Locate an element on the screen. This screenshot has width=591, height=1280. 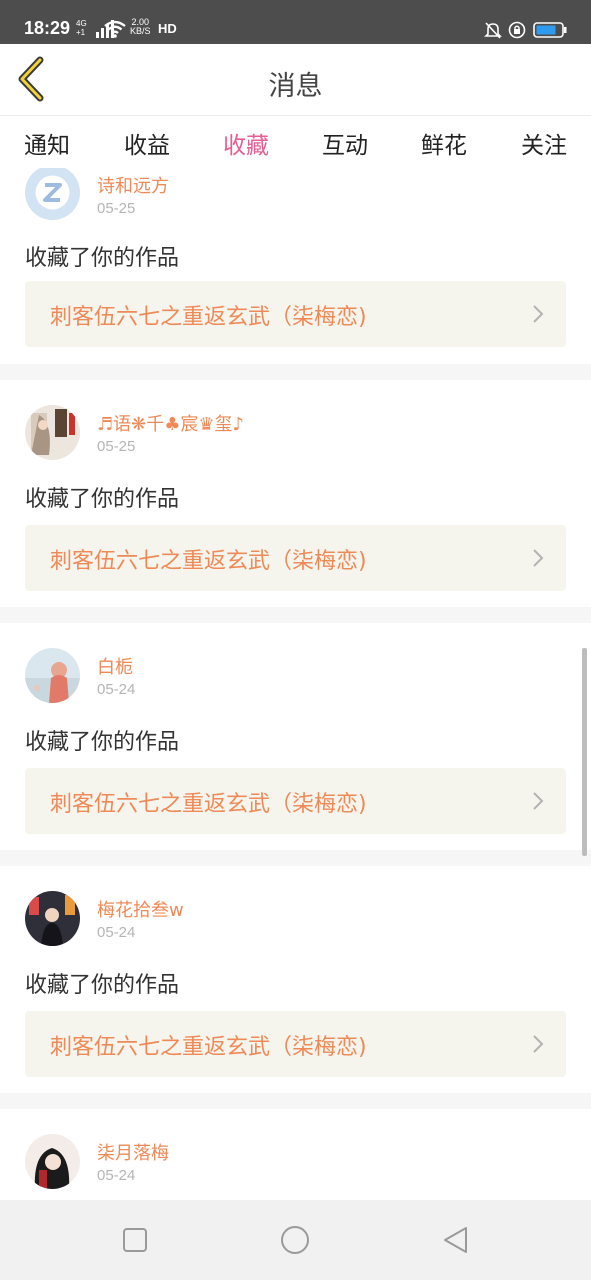
scrollbar is located at coordinates (584, 752).